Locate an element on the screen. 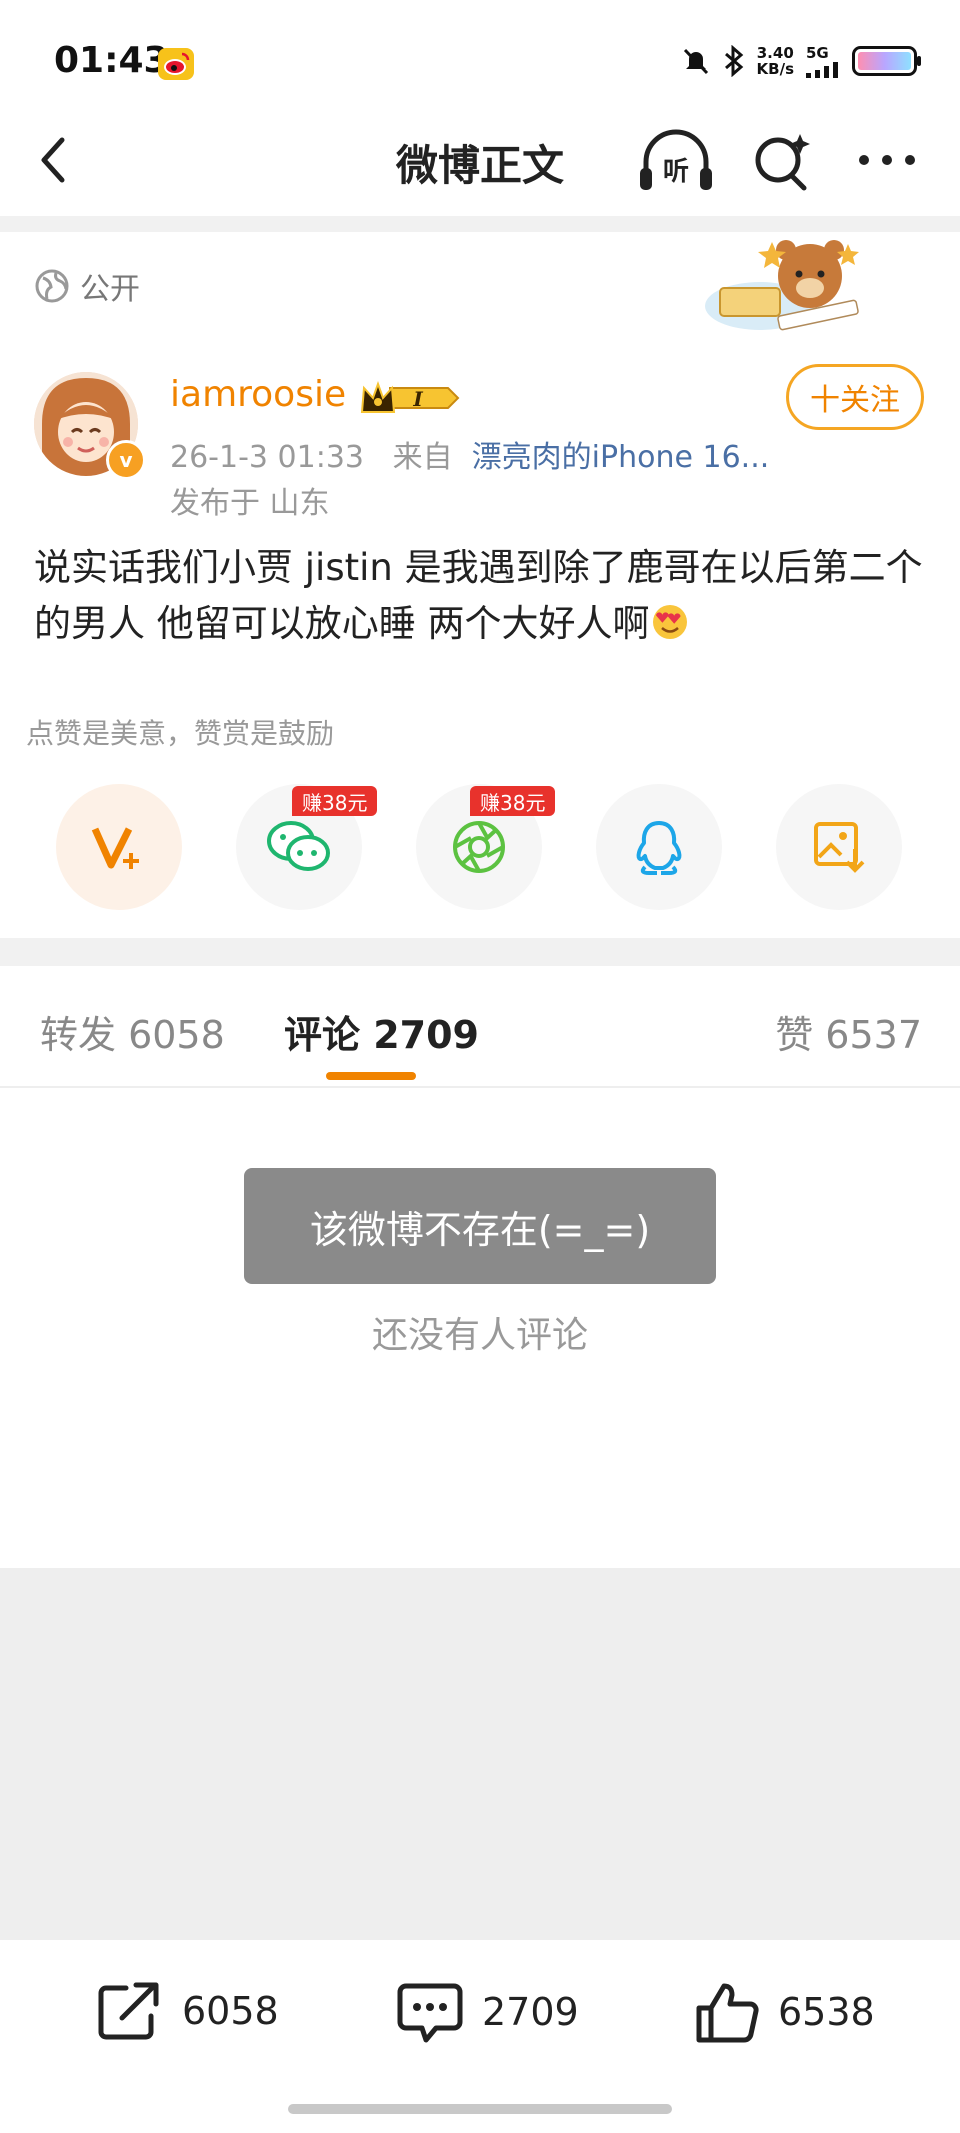 The image size is (960, 2133). home-indicator is located at coordinates (480, 2109).